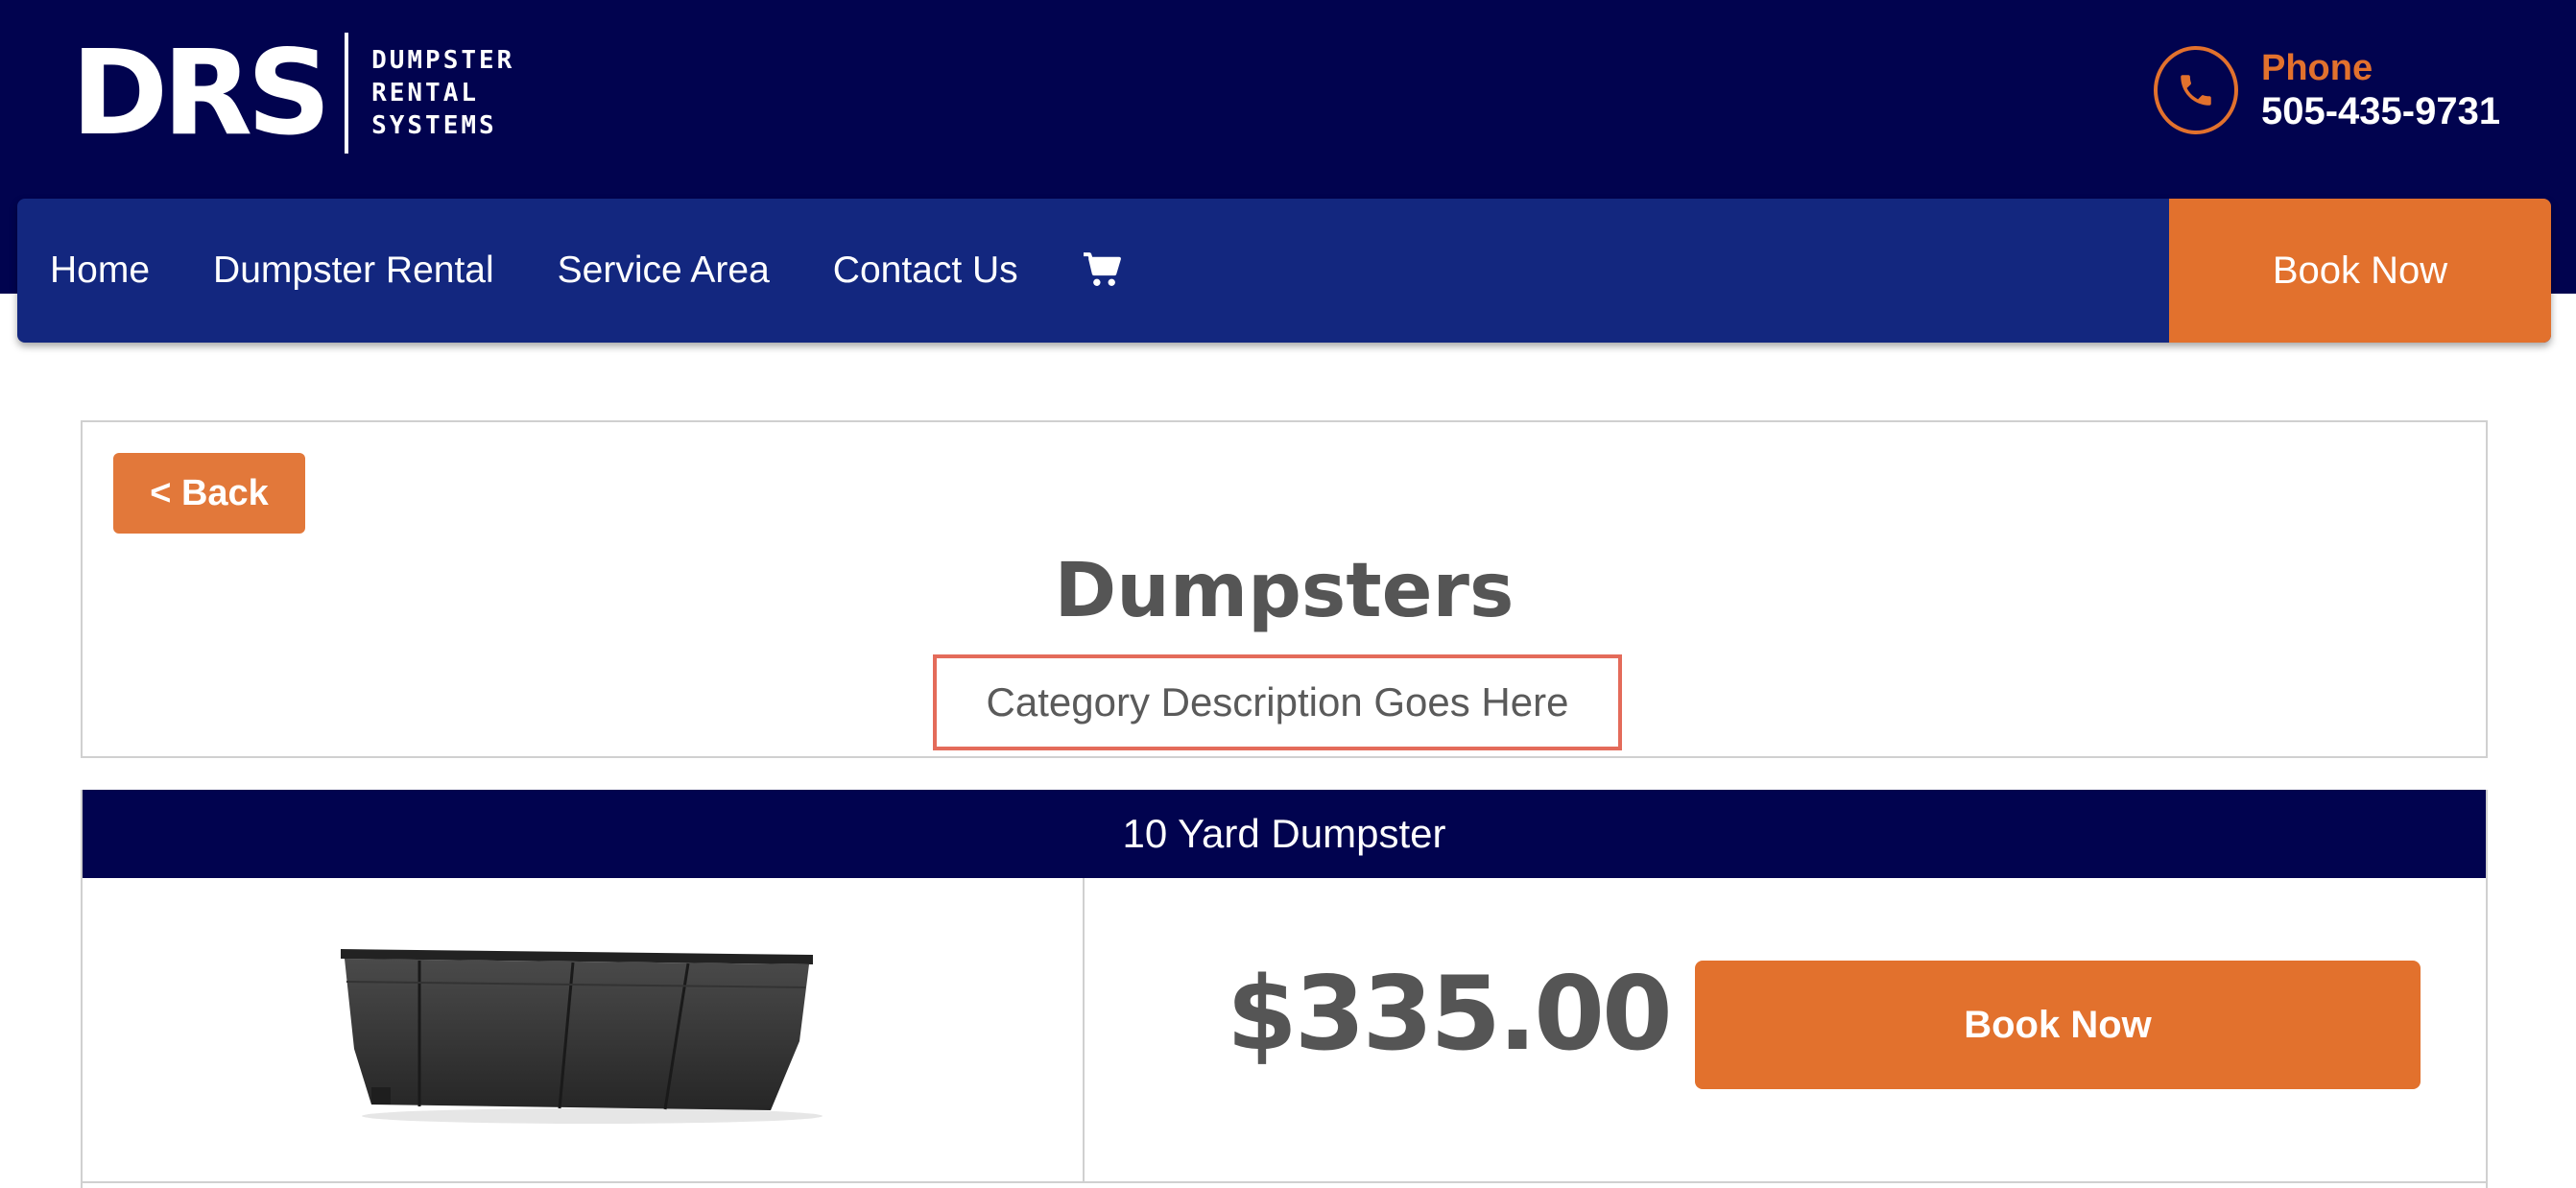  I want to click on phone-icon, so click(2196, 90).